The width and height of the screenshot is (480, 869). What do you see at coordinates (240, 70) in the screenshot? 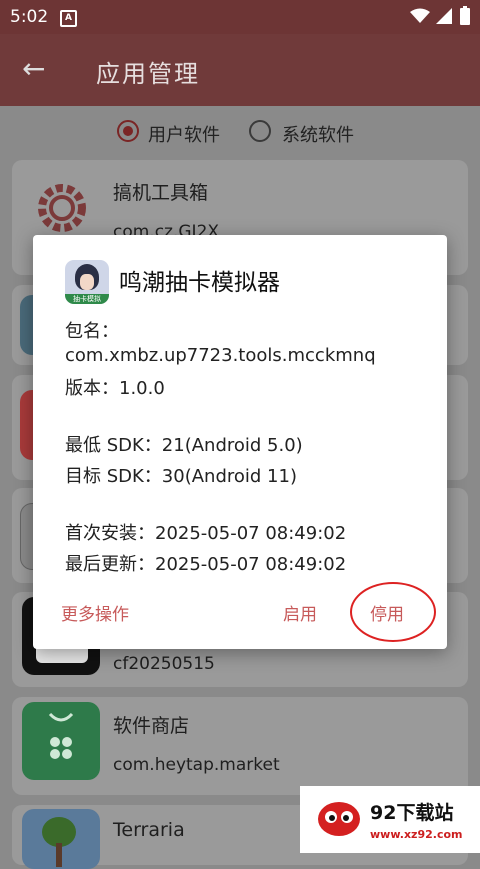
I see `app-bar: ← 应用管理` at bounding box center [240, 70].